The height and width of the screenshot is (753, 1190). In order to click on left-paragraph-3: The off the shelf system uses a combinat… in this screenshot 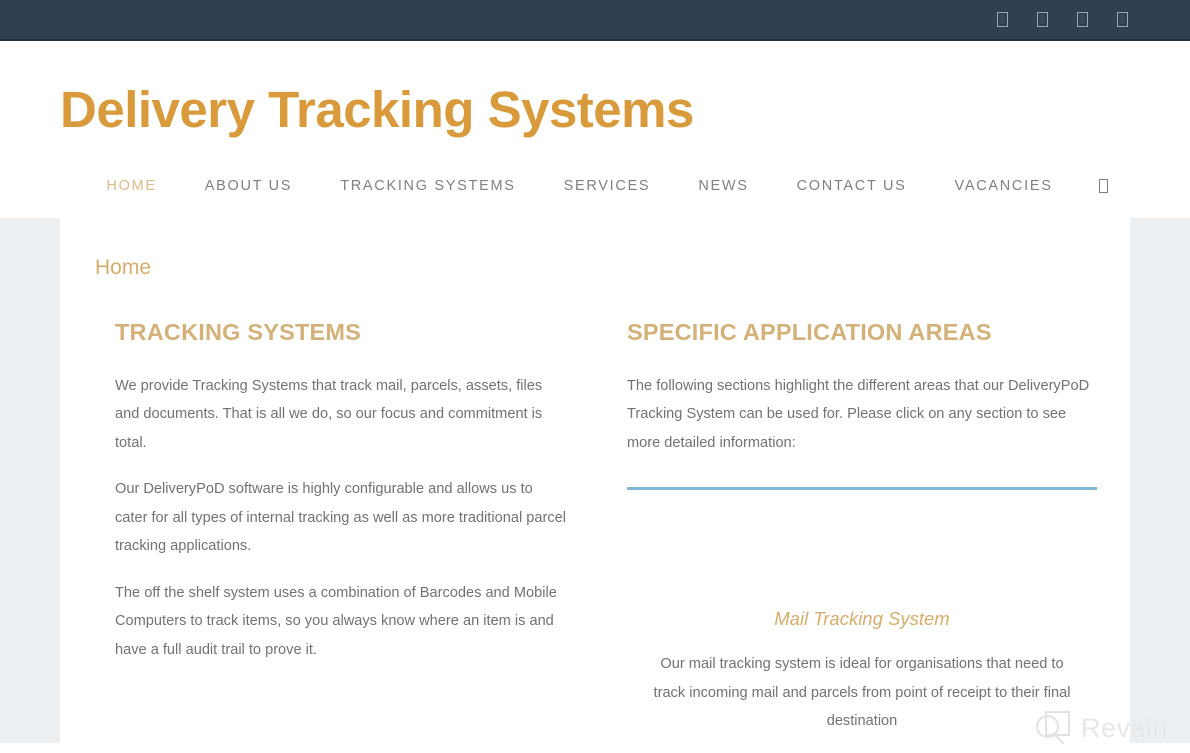, I will do `click(336, 621)`.